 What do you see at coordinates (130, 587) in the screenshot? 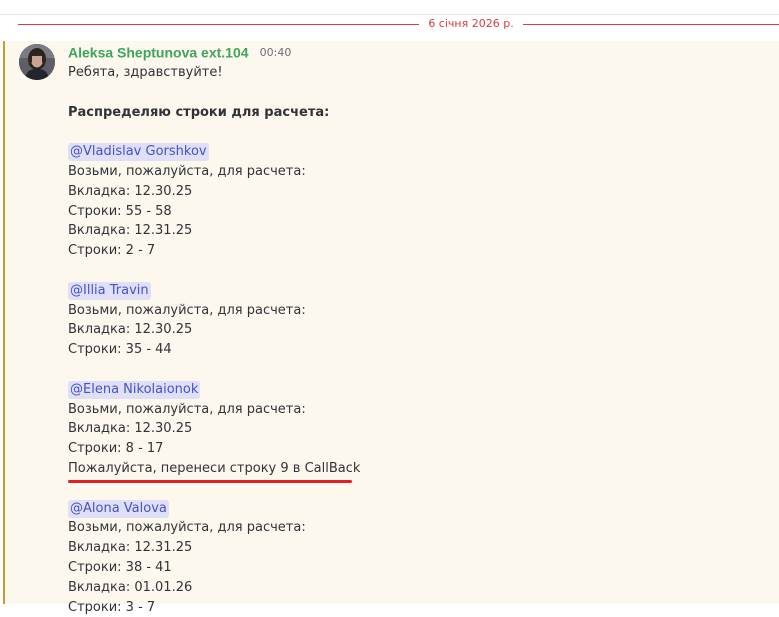
I see `assignment-line: Вкладка: 01.01.26` at bounding box center [130, 587].